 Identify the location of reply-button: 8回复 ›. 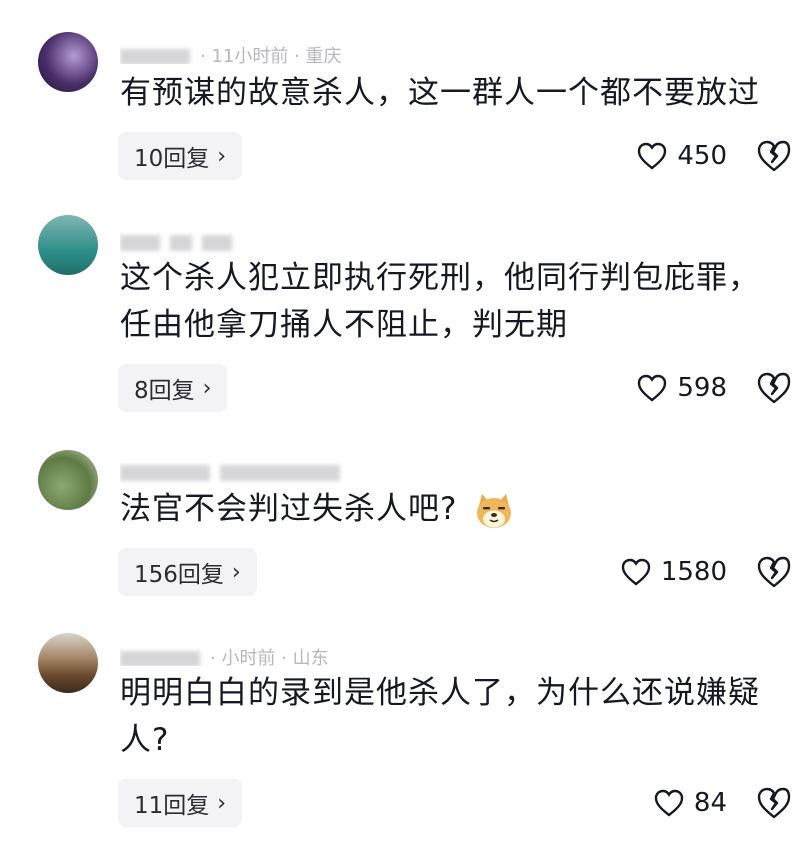
(173, 388).